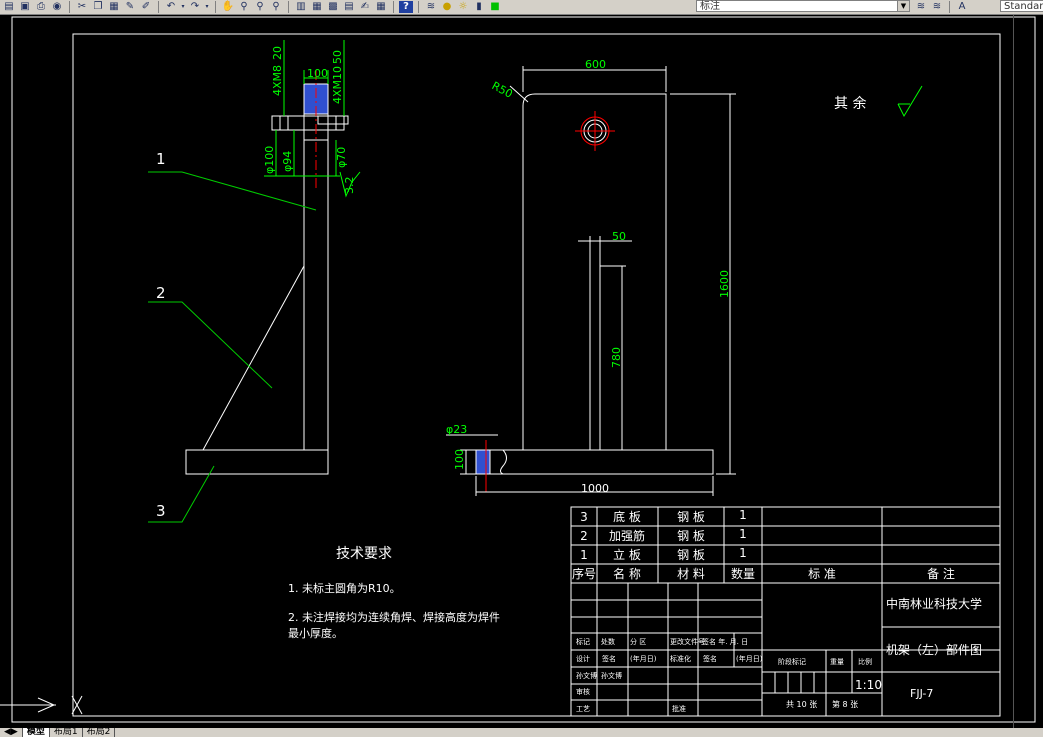 This screenshot has width=1043, height=737. Describe the element at coordinates (364, 554) in the screenshot. I see `tech-title: 技术要求` at that location.